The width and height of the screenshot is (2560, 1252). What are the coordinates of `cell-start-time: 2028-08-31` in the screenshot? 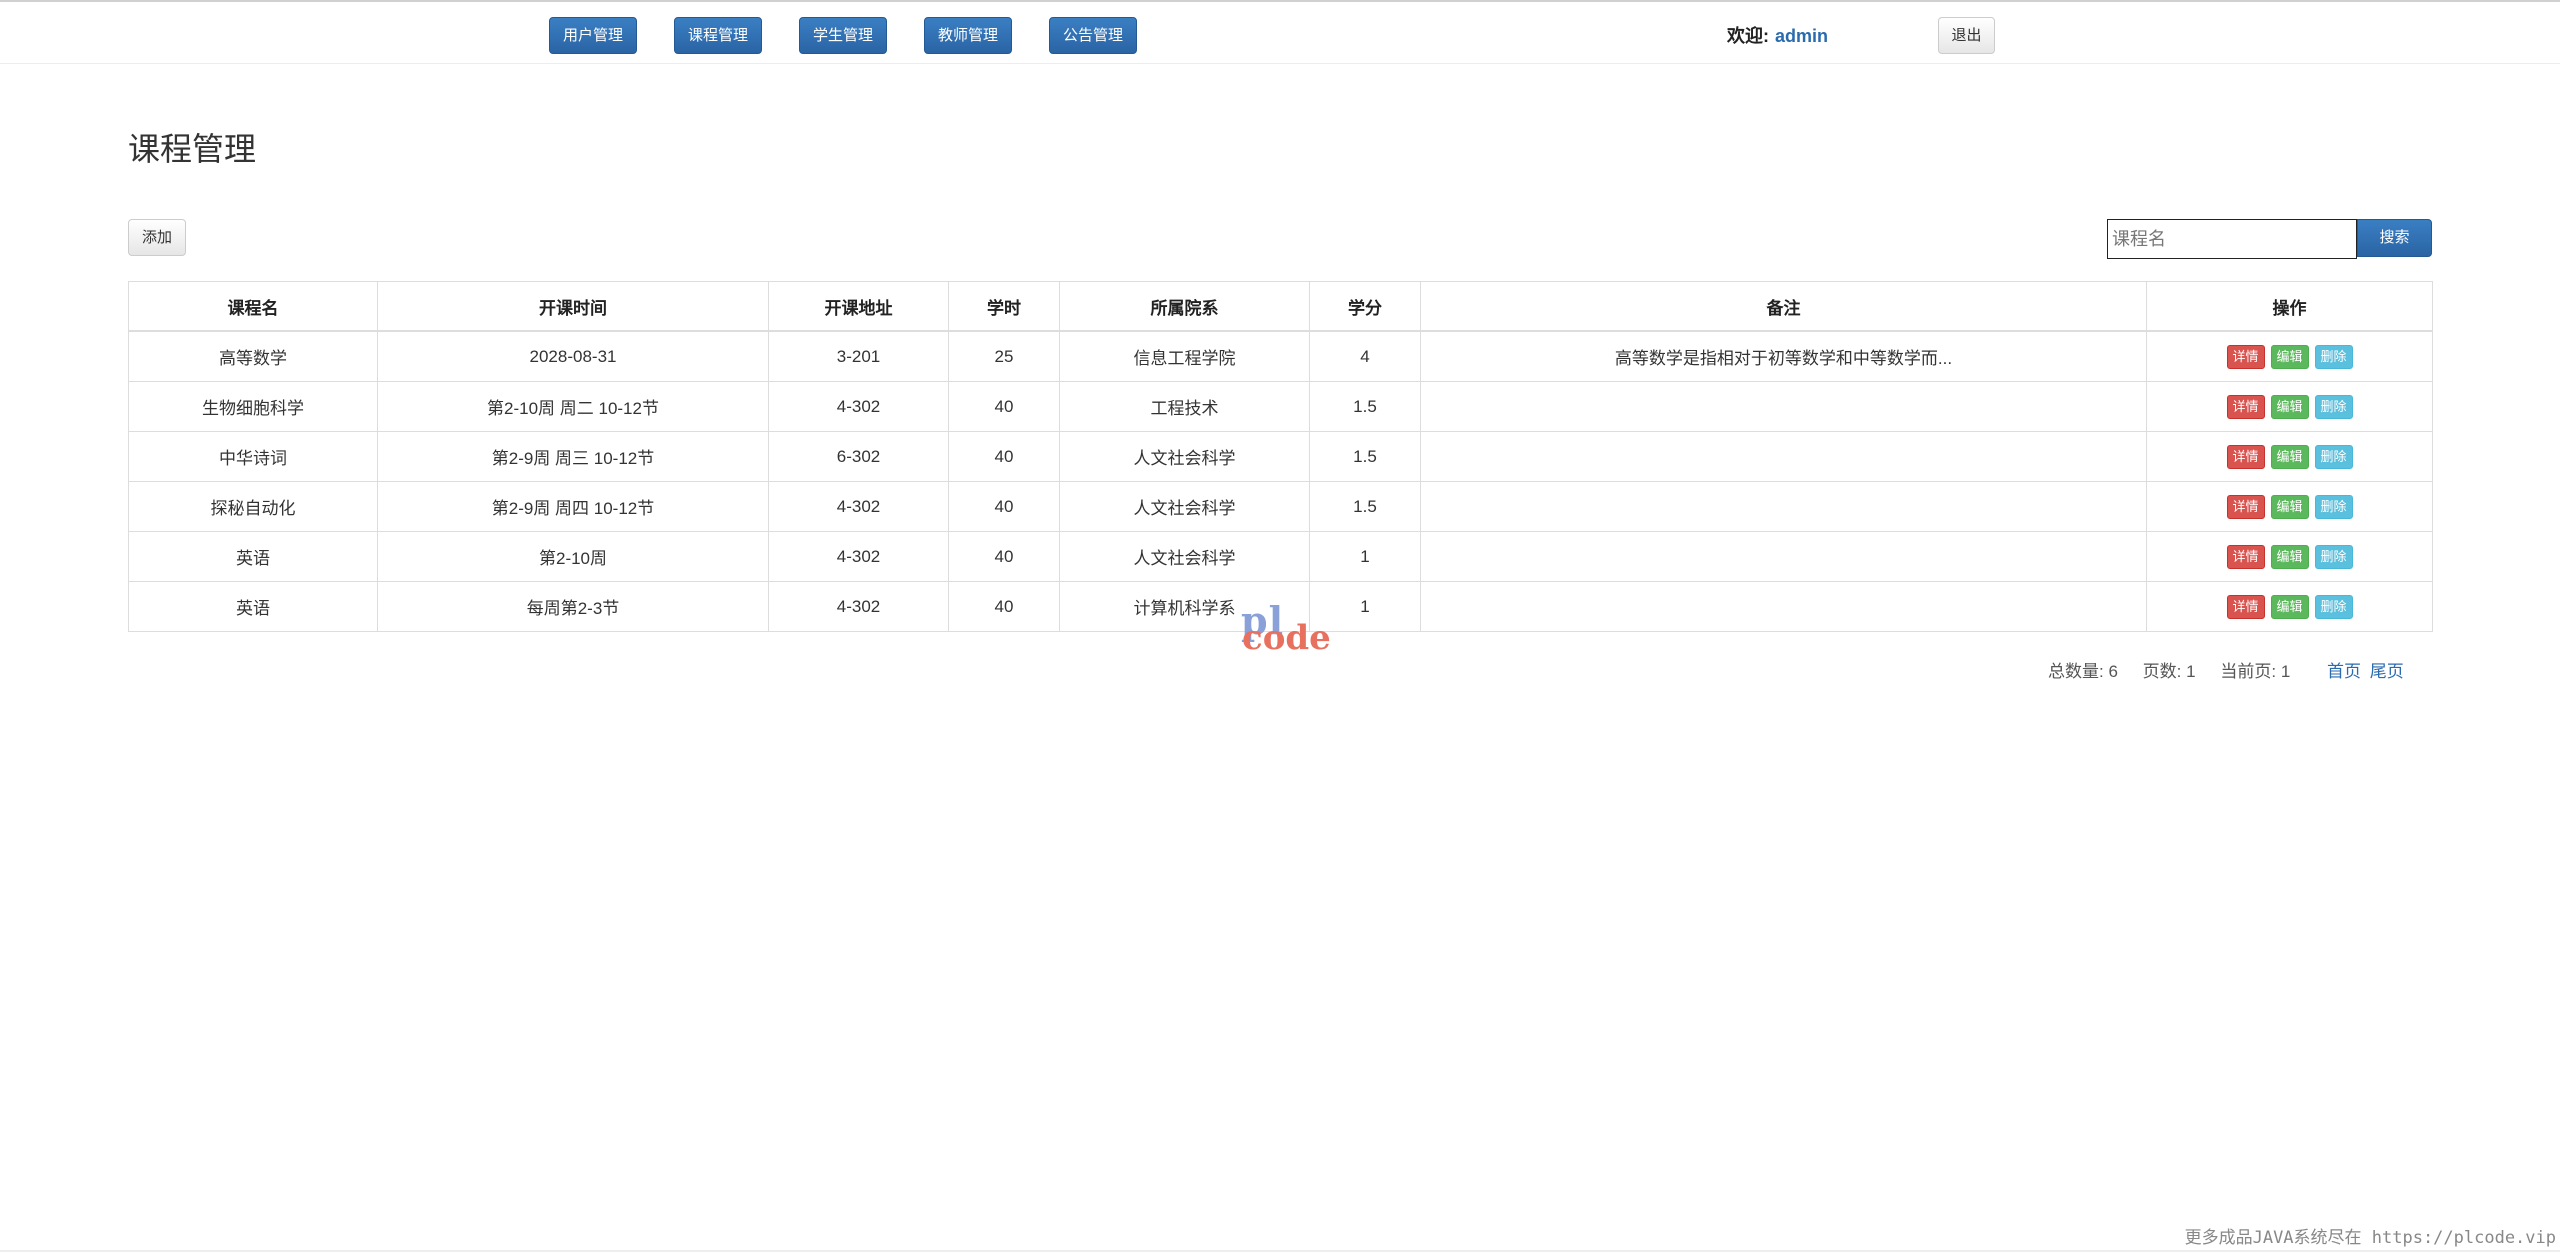 It's located at (573, 356).